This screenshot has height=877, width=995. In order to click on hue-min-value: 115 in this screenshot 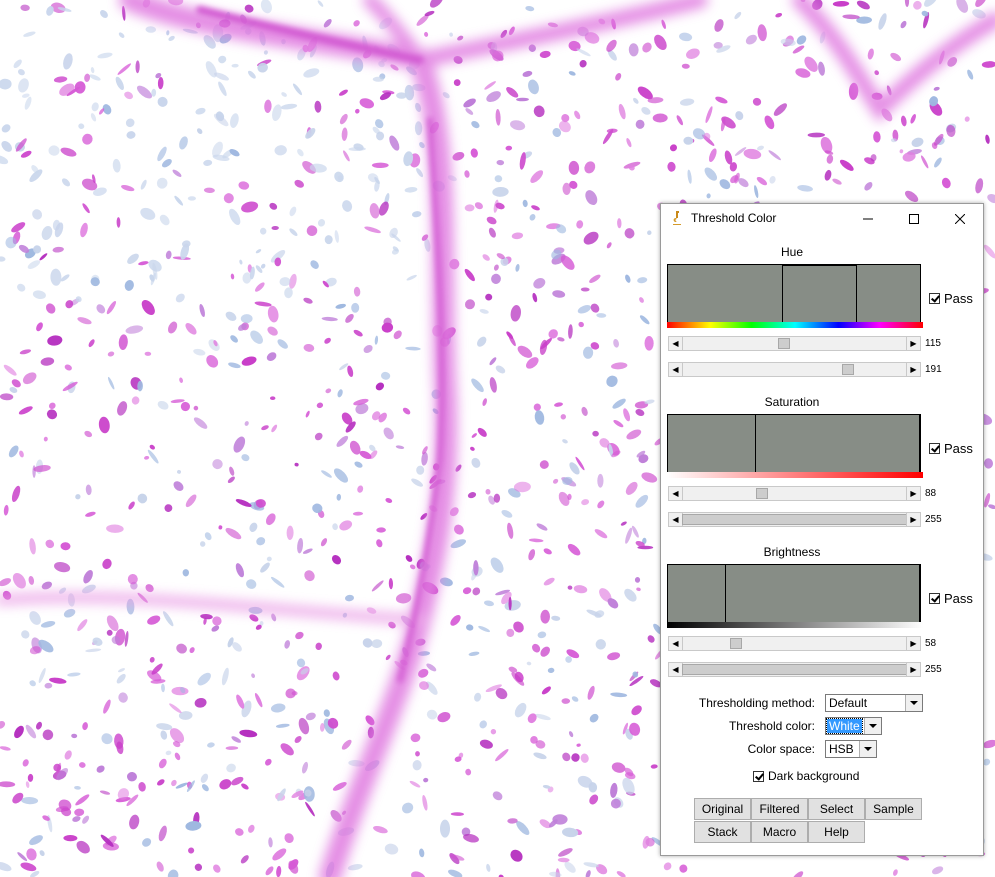, I will do `click(933, 343)`.